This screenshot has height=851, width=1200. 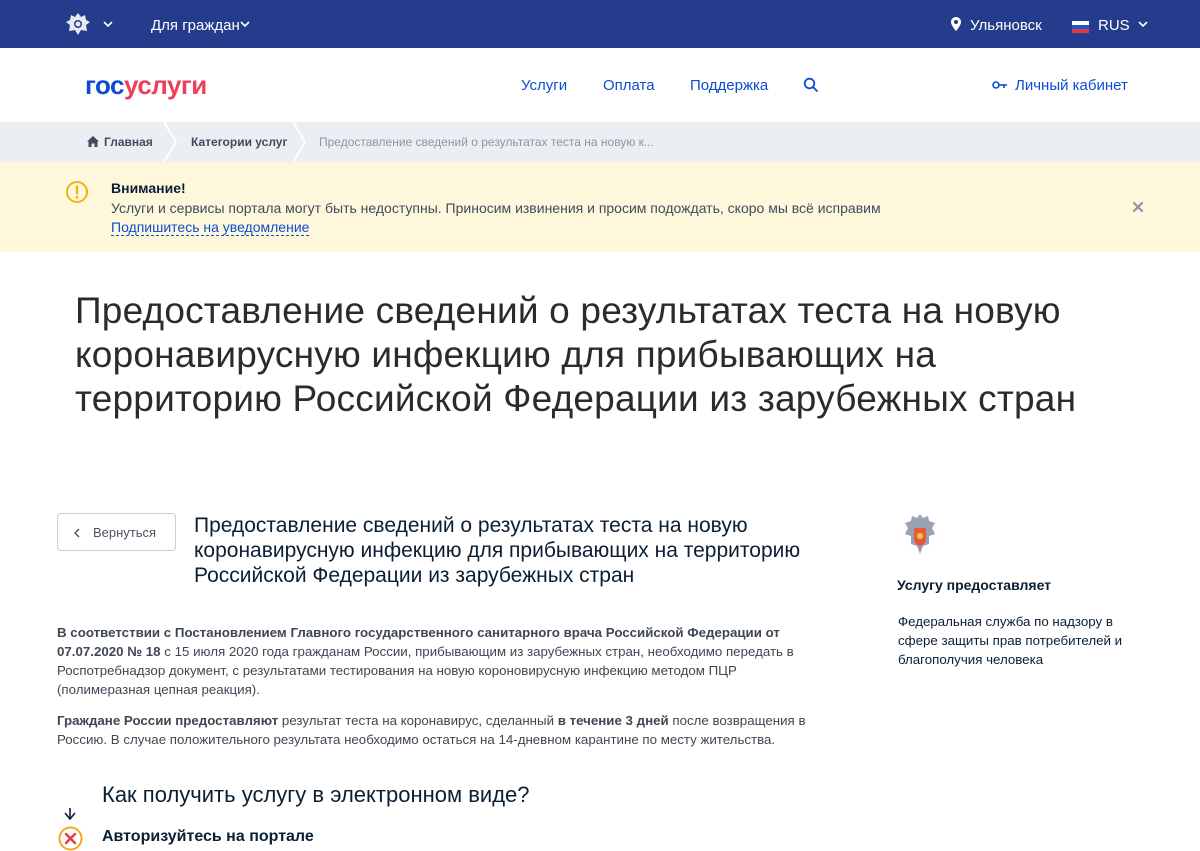 What do you see at coordinates (600, 24) in the screenshot?
I see `top-bar: Для граждан Ульяновск RUS` at bounding box center [600, 24].